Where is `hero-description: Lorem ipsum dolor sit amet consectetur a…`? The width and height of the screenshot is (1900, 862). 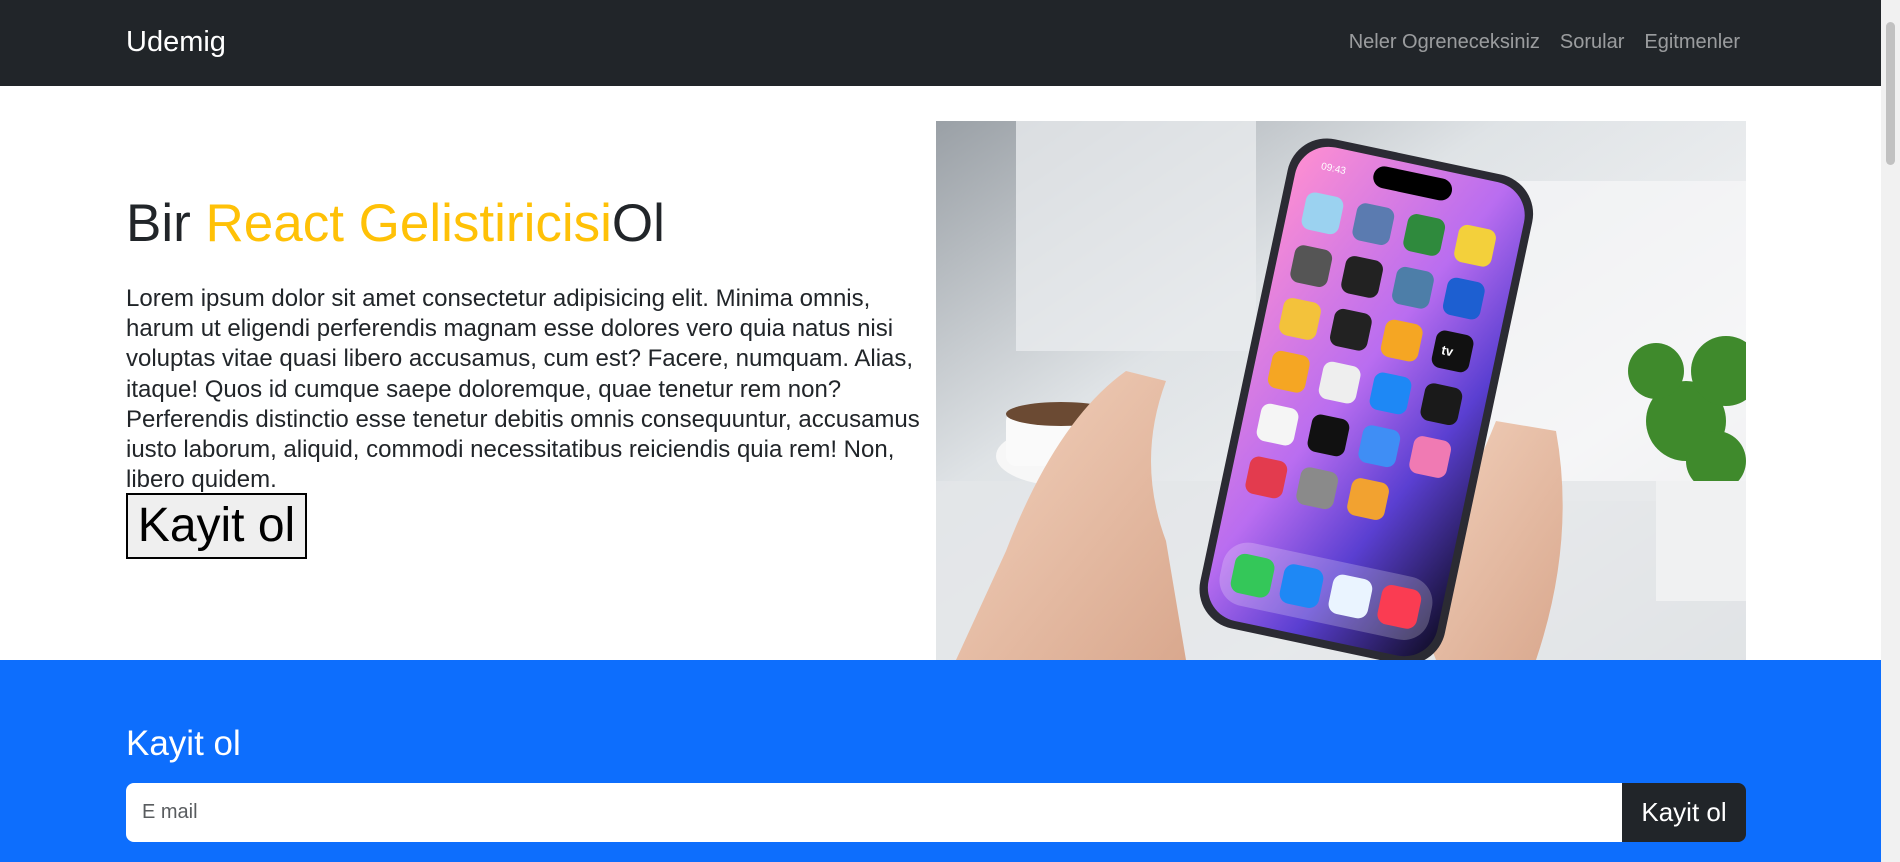
hero-description: Lorem ipsum dolor sit amet consectetur a… is located at coordinates (523, 389).